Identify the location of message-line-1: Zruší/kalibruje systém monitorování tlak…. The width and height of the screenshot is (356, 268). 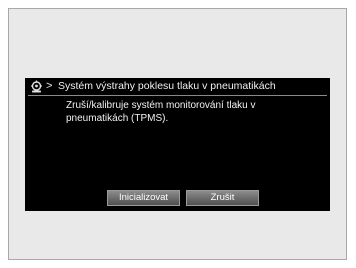
(161, 105).